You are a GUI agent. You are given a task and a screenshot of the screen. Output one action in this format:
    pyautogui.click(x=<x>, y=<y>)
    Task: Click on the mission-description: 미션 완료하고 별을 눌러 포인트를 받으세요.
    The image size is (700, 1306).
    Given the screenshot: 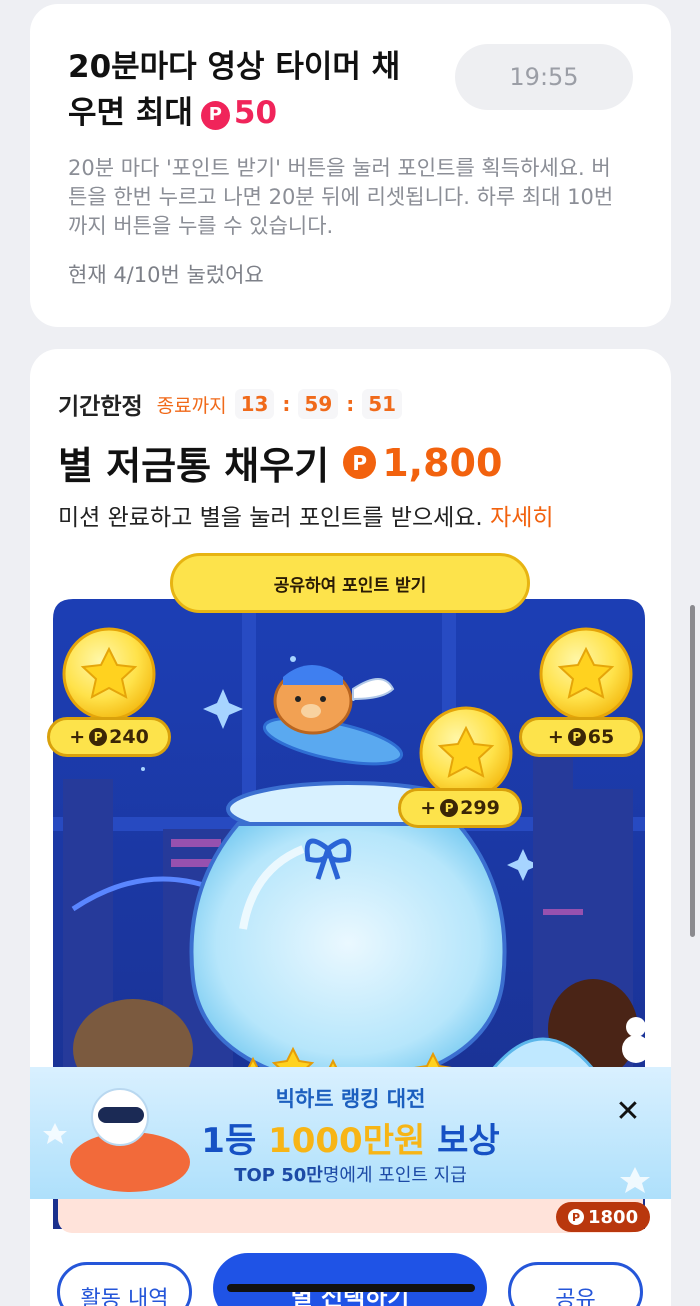 What is the action you would take?
    pyautogui.click(x=270, y=518)
    